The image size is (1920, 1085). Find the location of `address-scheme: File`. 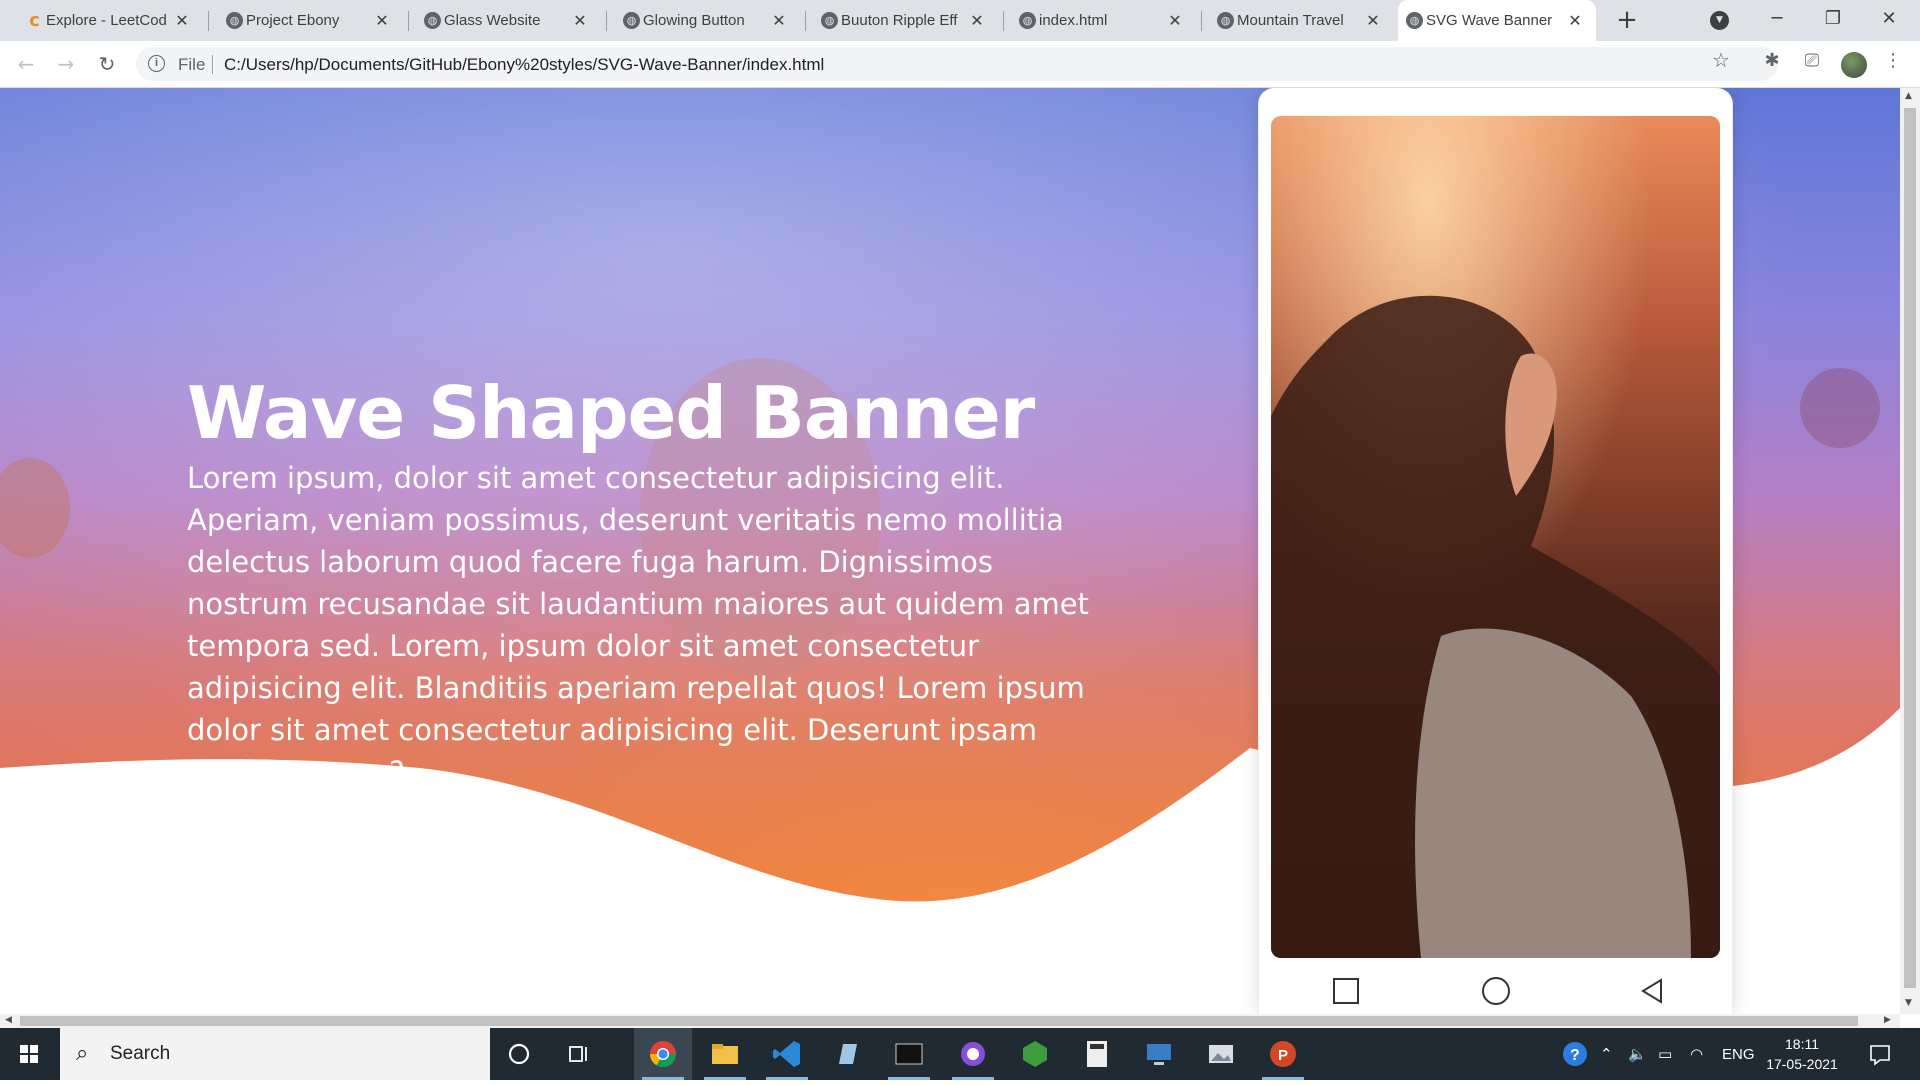

address-scheme: File is located at coordinates (192, 64).